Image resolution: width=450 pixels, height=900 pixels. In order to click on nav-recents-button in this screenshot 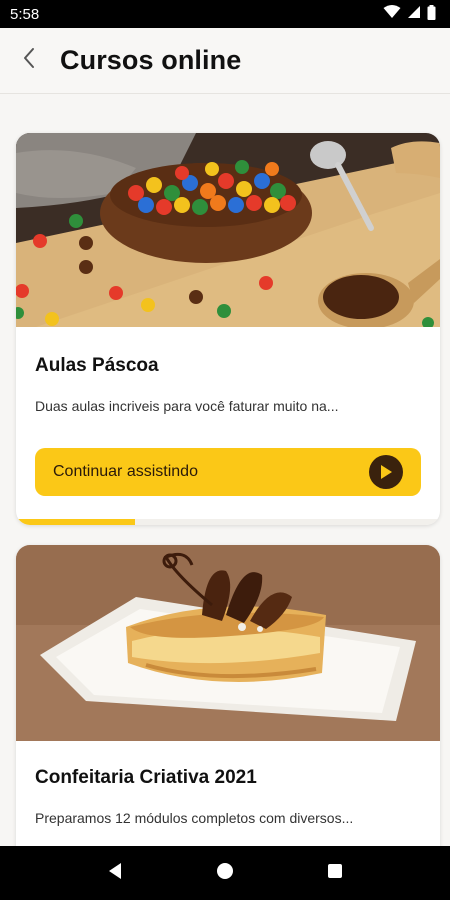, I will do `click(335, 873)`.